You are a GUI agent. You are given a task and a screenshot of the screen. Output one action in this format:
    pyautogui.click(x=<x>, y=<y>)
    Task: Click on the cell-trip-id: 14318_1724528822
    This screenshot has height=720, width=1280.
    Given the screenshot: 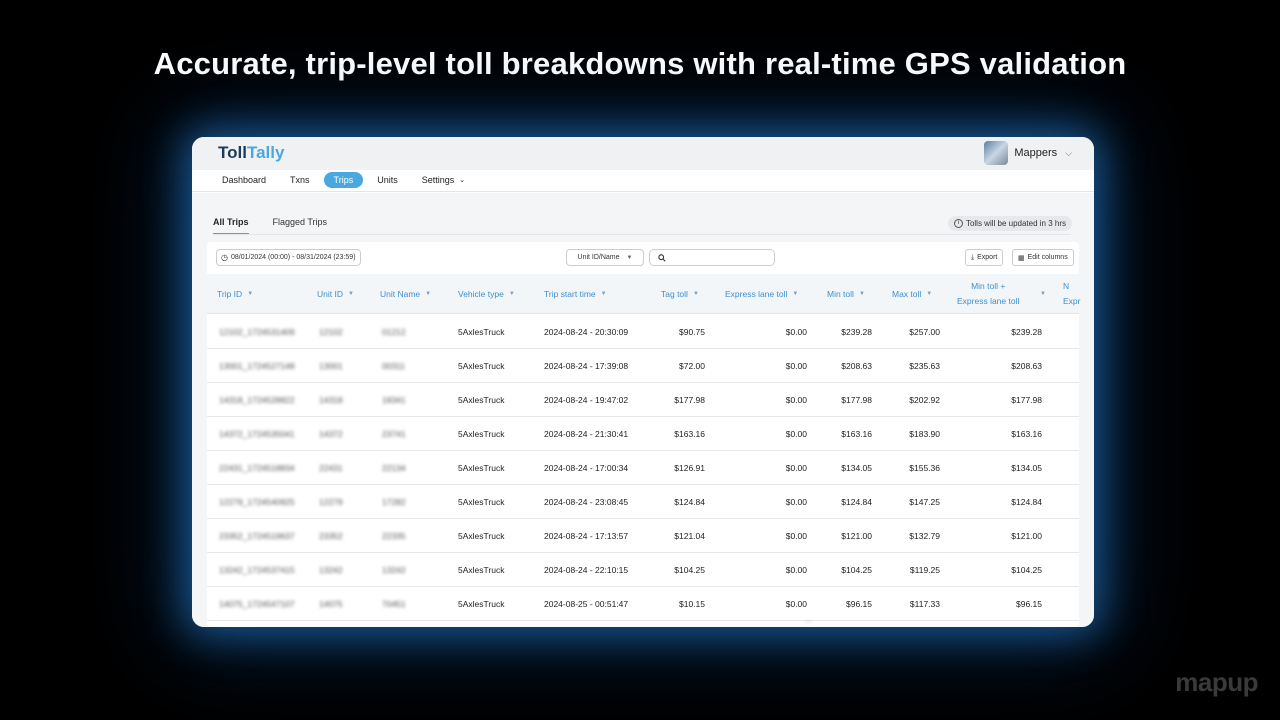 What is the action you would take?
    pyautogui.click(x=257, y=399)
    